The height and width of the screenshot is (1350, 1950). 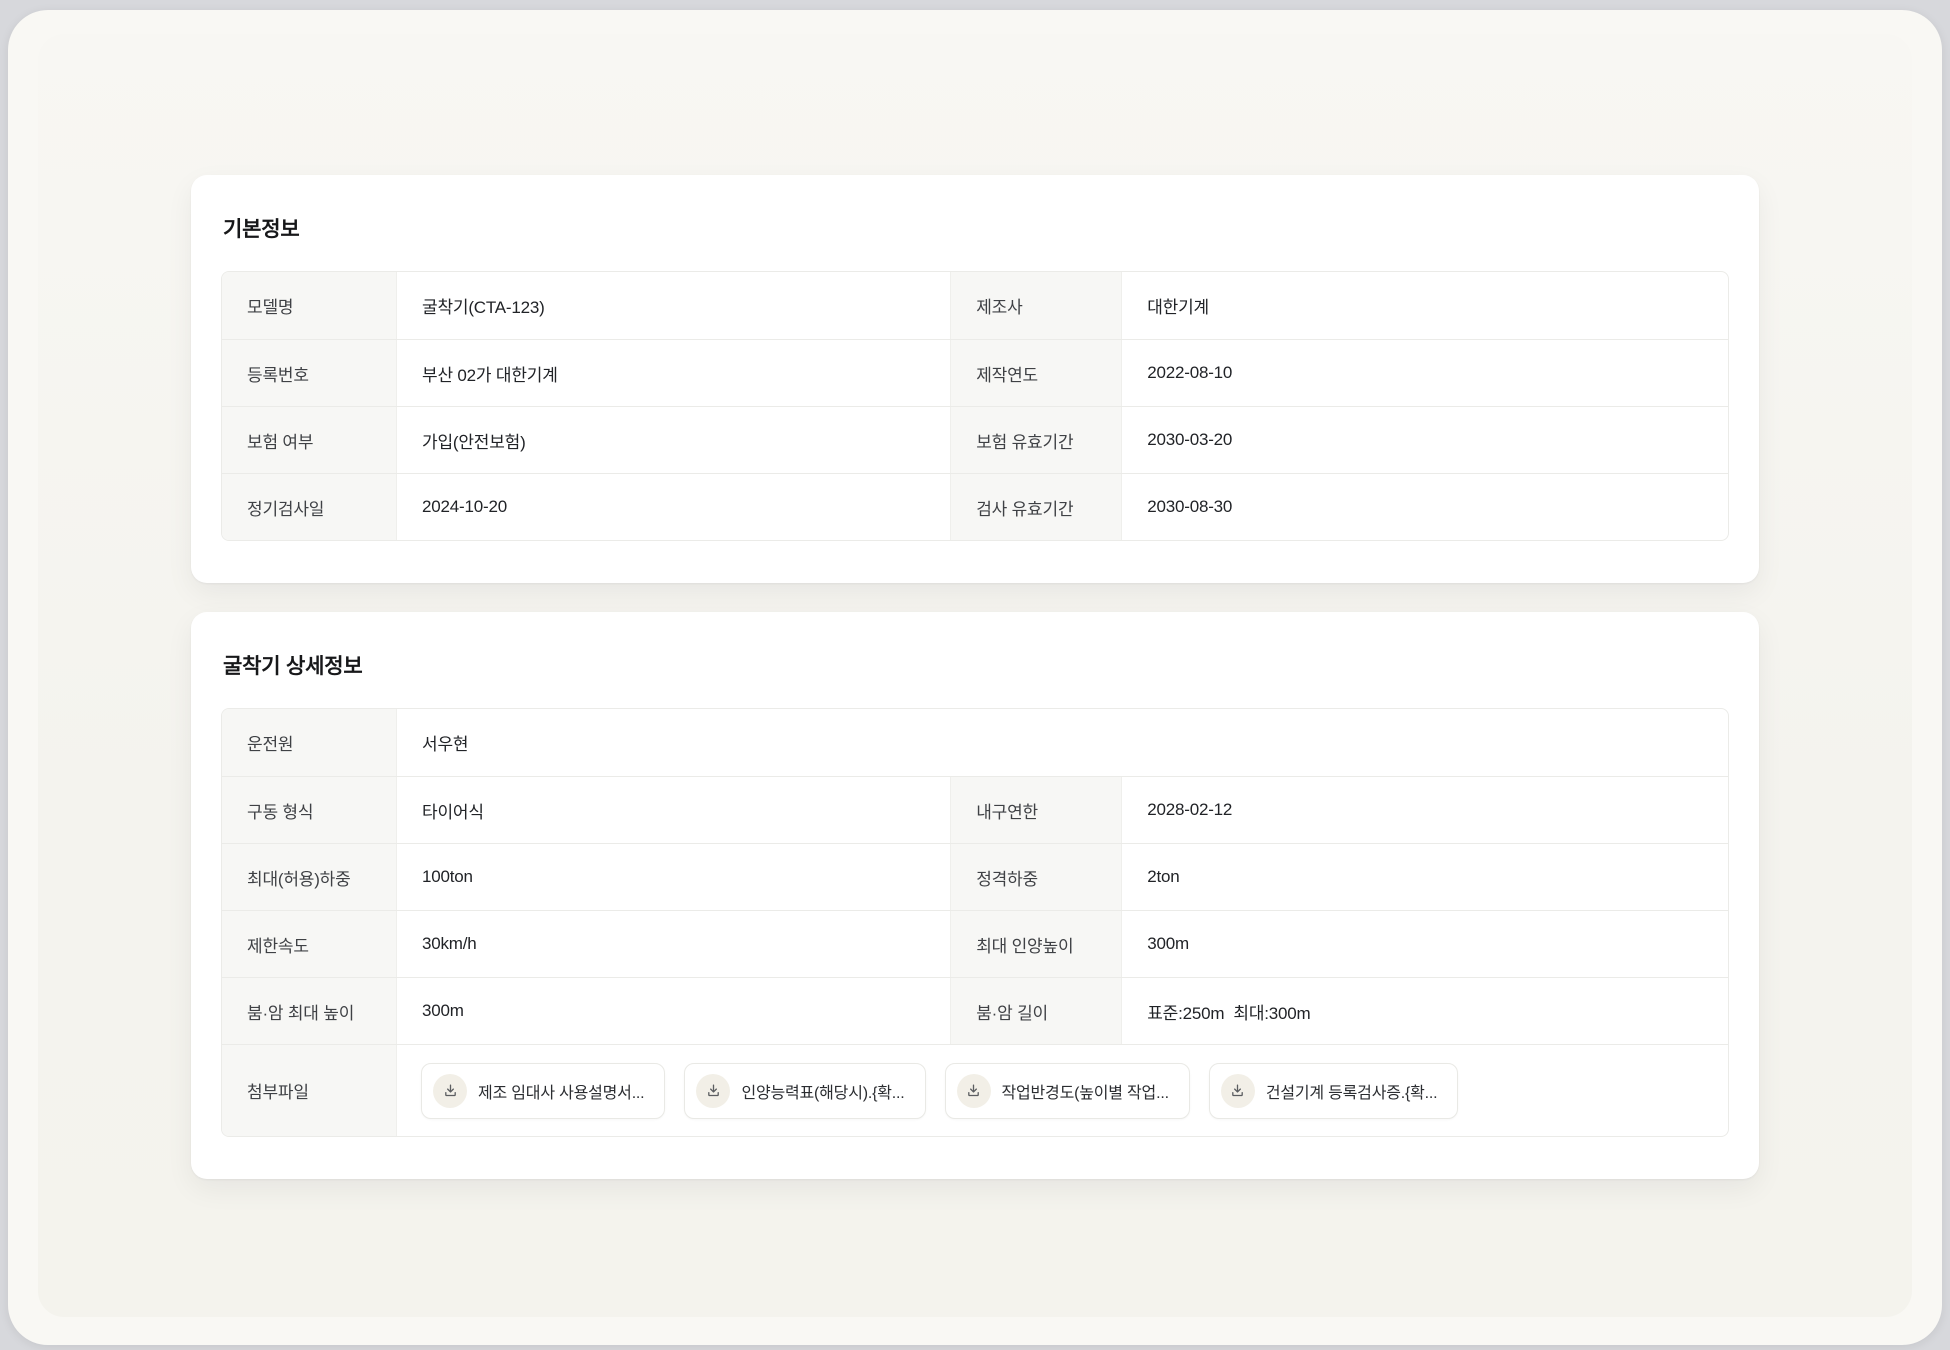 What do you see at coordinates (1190, 372) in the screenshot?
I see `field-value: 2022-08-10` at bounding box center [1190, 372].